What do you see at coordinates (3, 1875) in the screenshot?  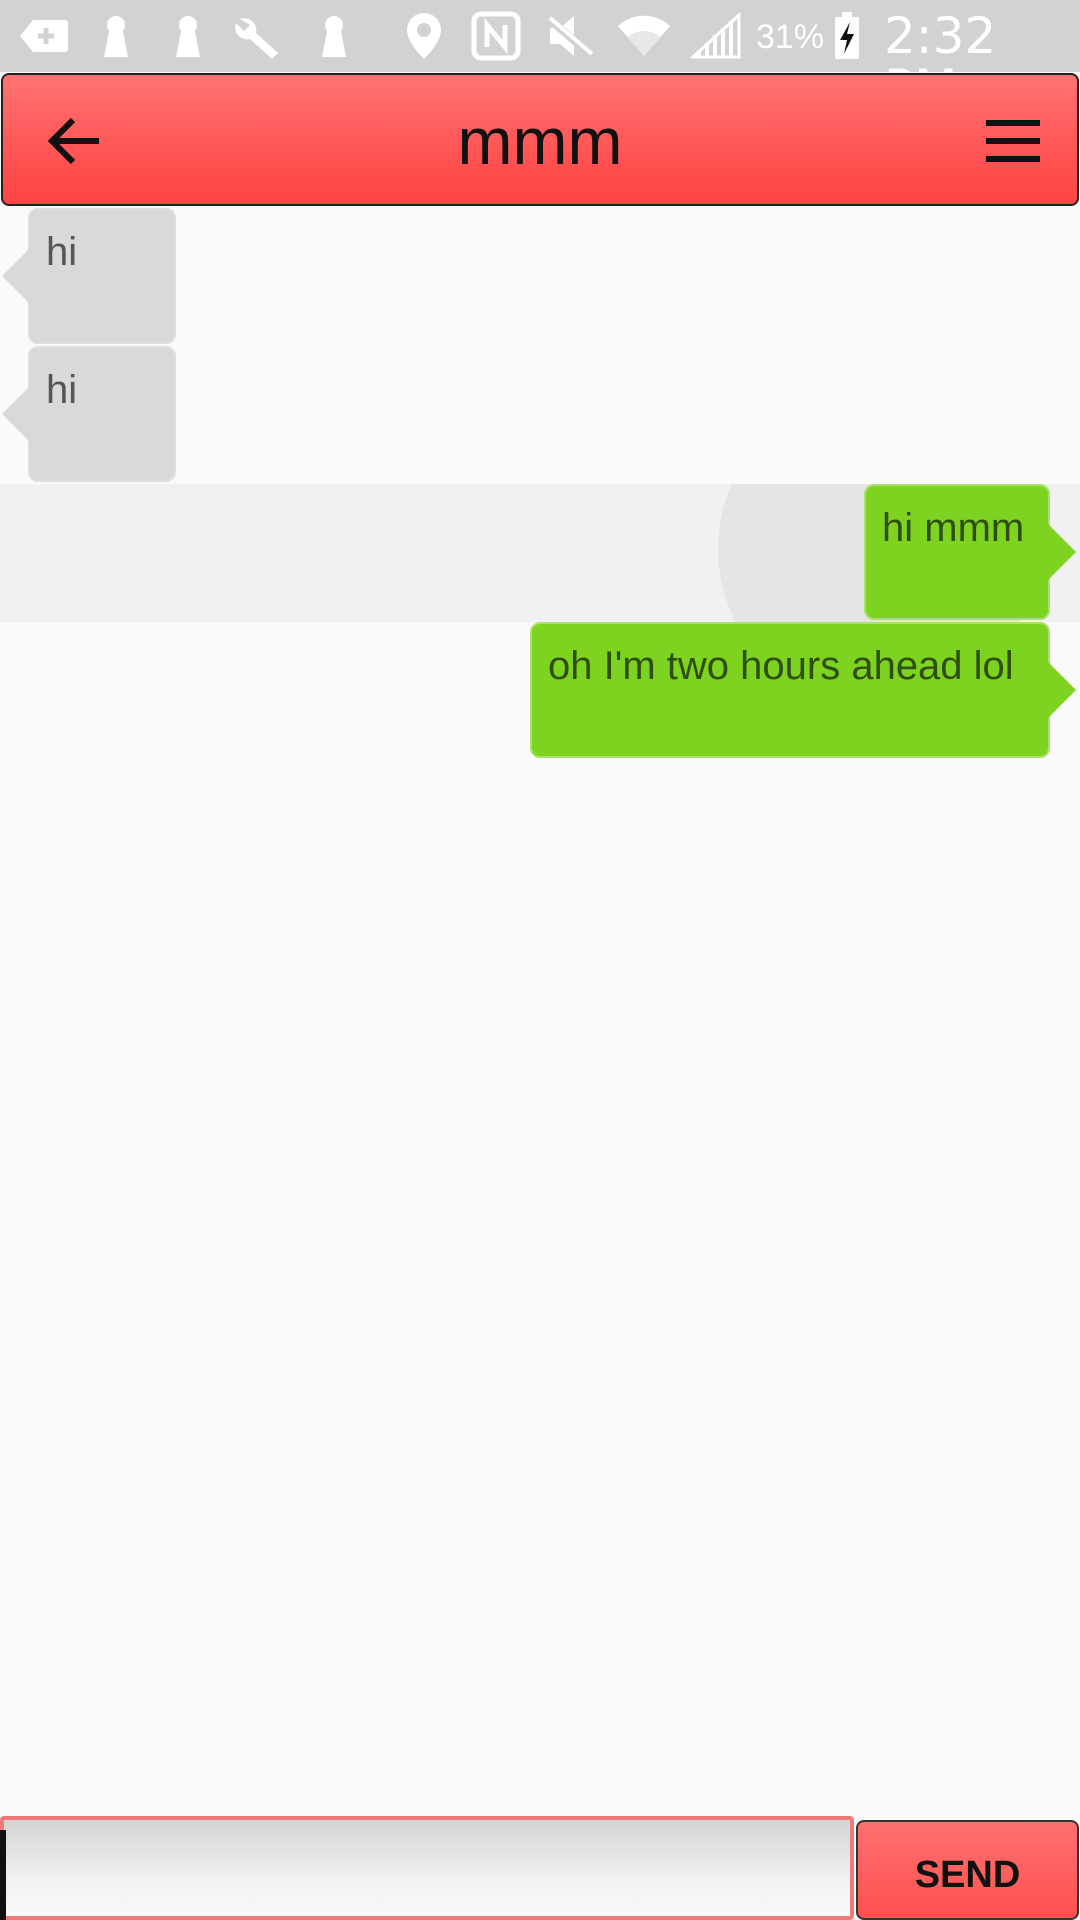 I see `text-cursor` at bounding box center [3, 1875].